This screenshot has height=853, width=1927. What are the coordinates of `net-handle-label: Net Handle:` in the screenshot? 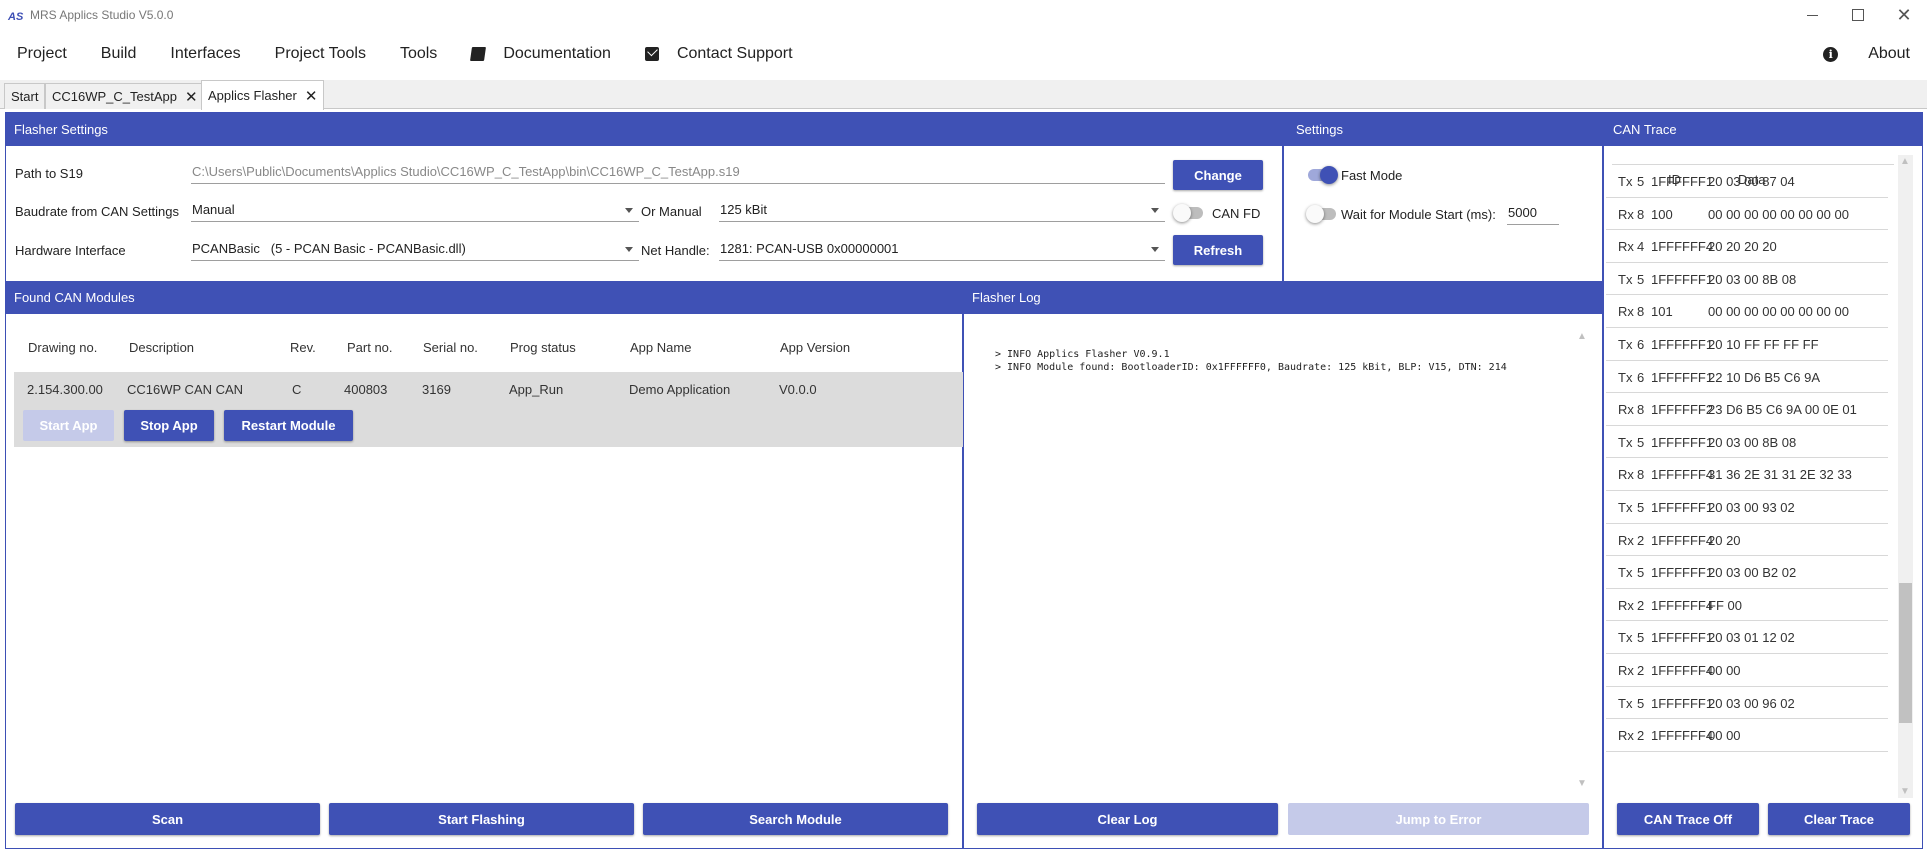 It's located at (675, 250).